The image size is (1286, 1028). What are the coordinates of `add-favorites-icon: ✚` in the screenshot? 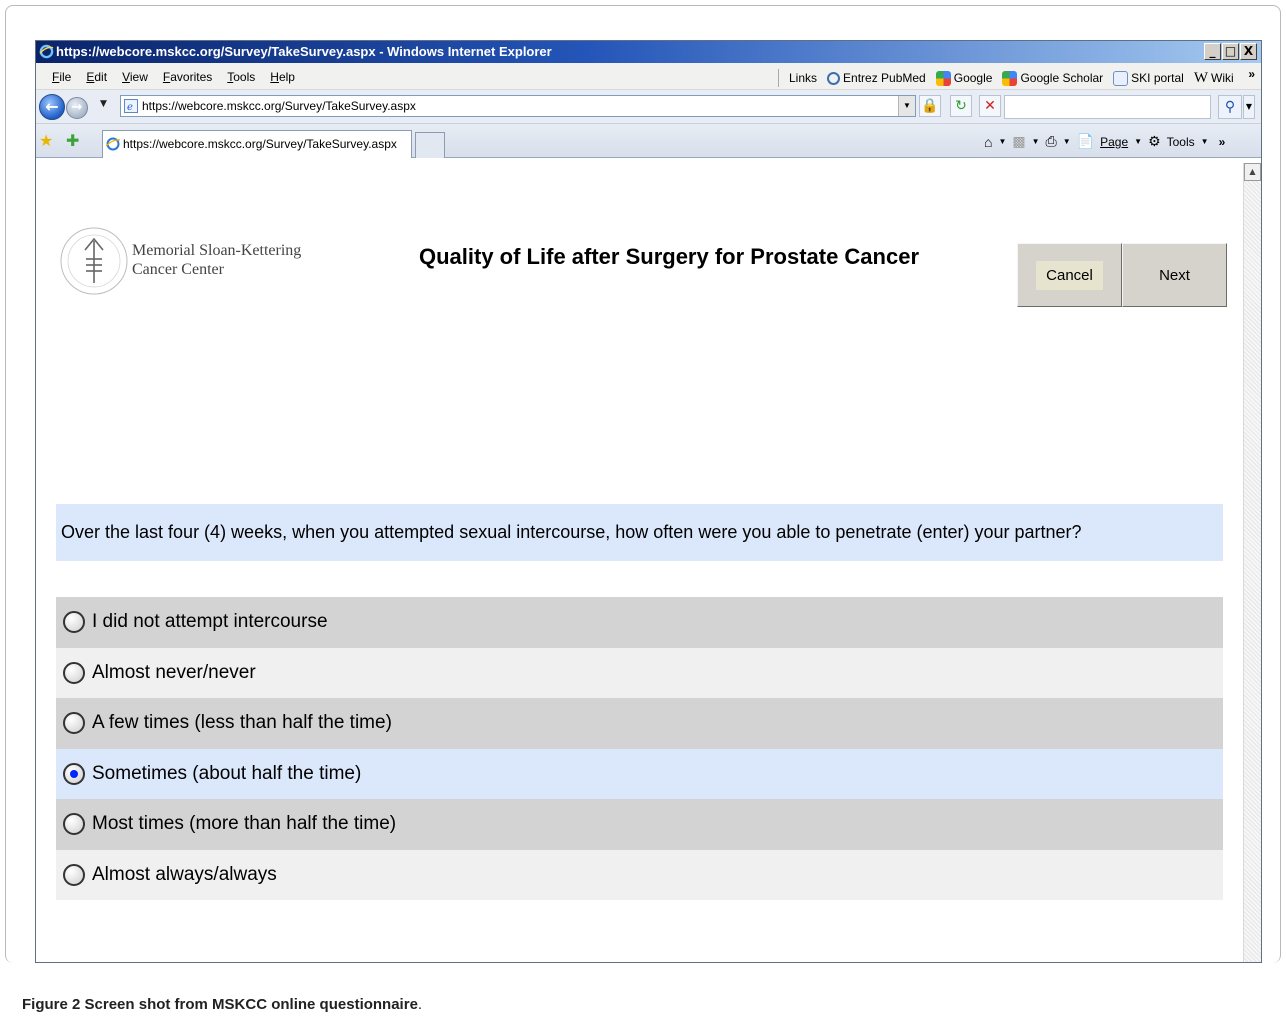 It's located at (72, 140).